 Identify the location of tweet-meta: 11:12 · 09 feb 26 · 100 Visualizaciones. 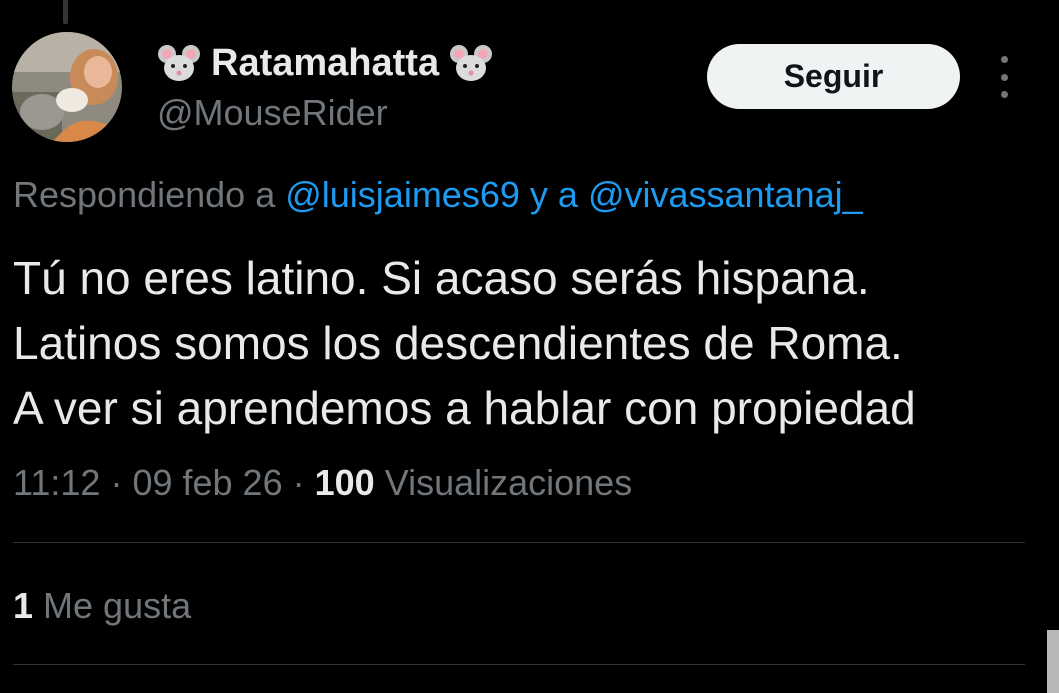
(322, 483).